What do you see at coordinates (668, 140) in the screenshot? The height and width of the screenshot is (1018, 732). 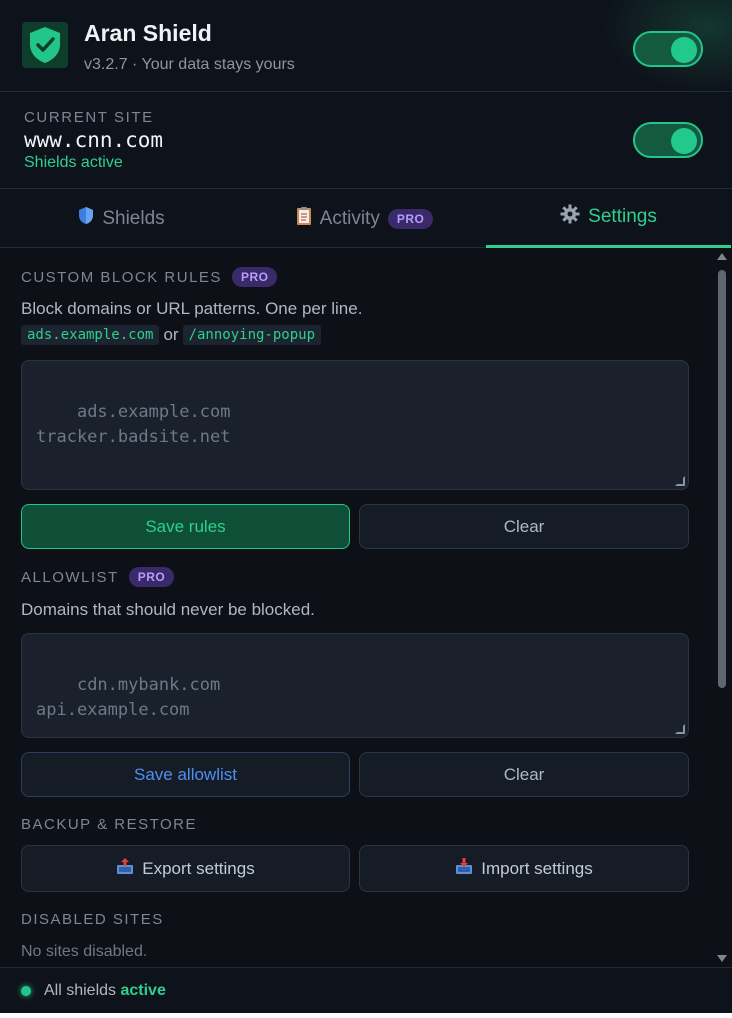 I see `site-toggle` at bounding box center [668, 140].